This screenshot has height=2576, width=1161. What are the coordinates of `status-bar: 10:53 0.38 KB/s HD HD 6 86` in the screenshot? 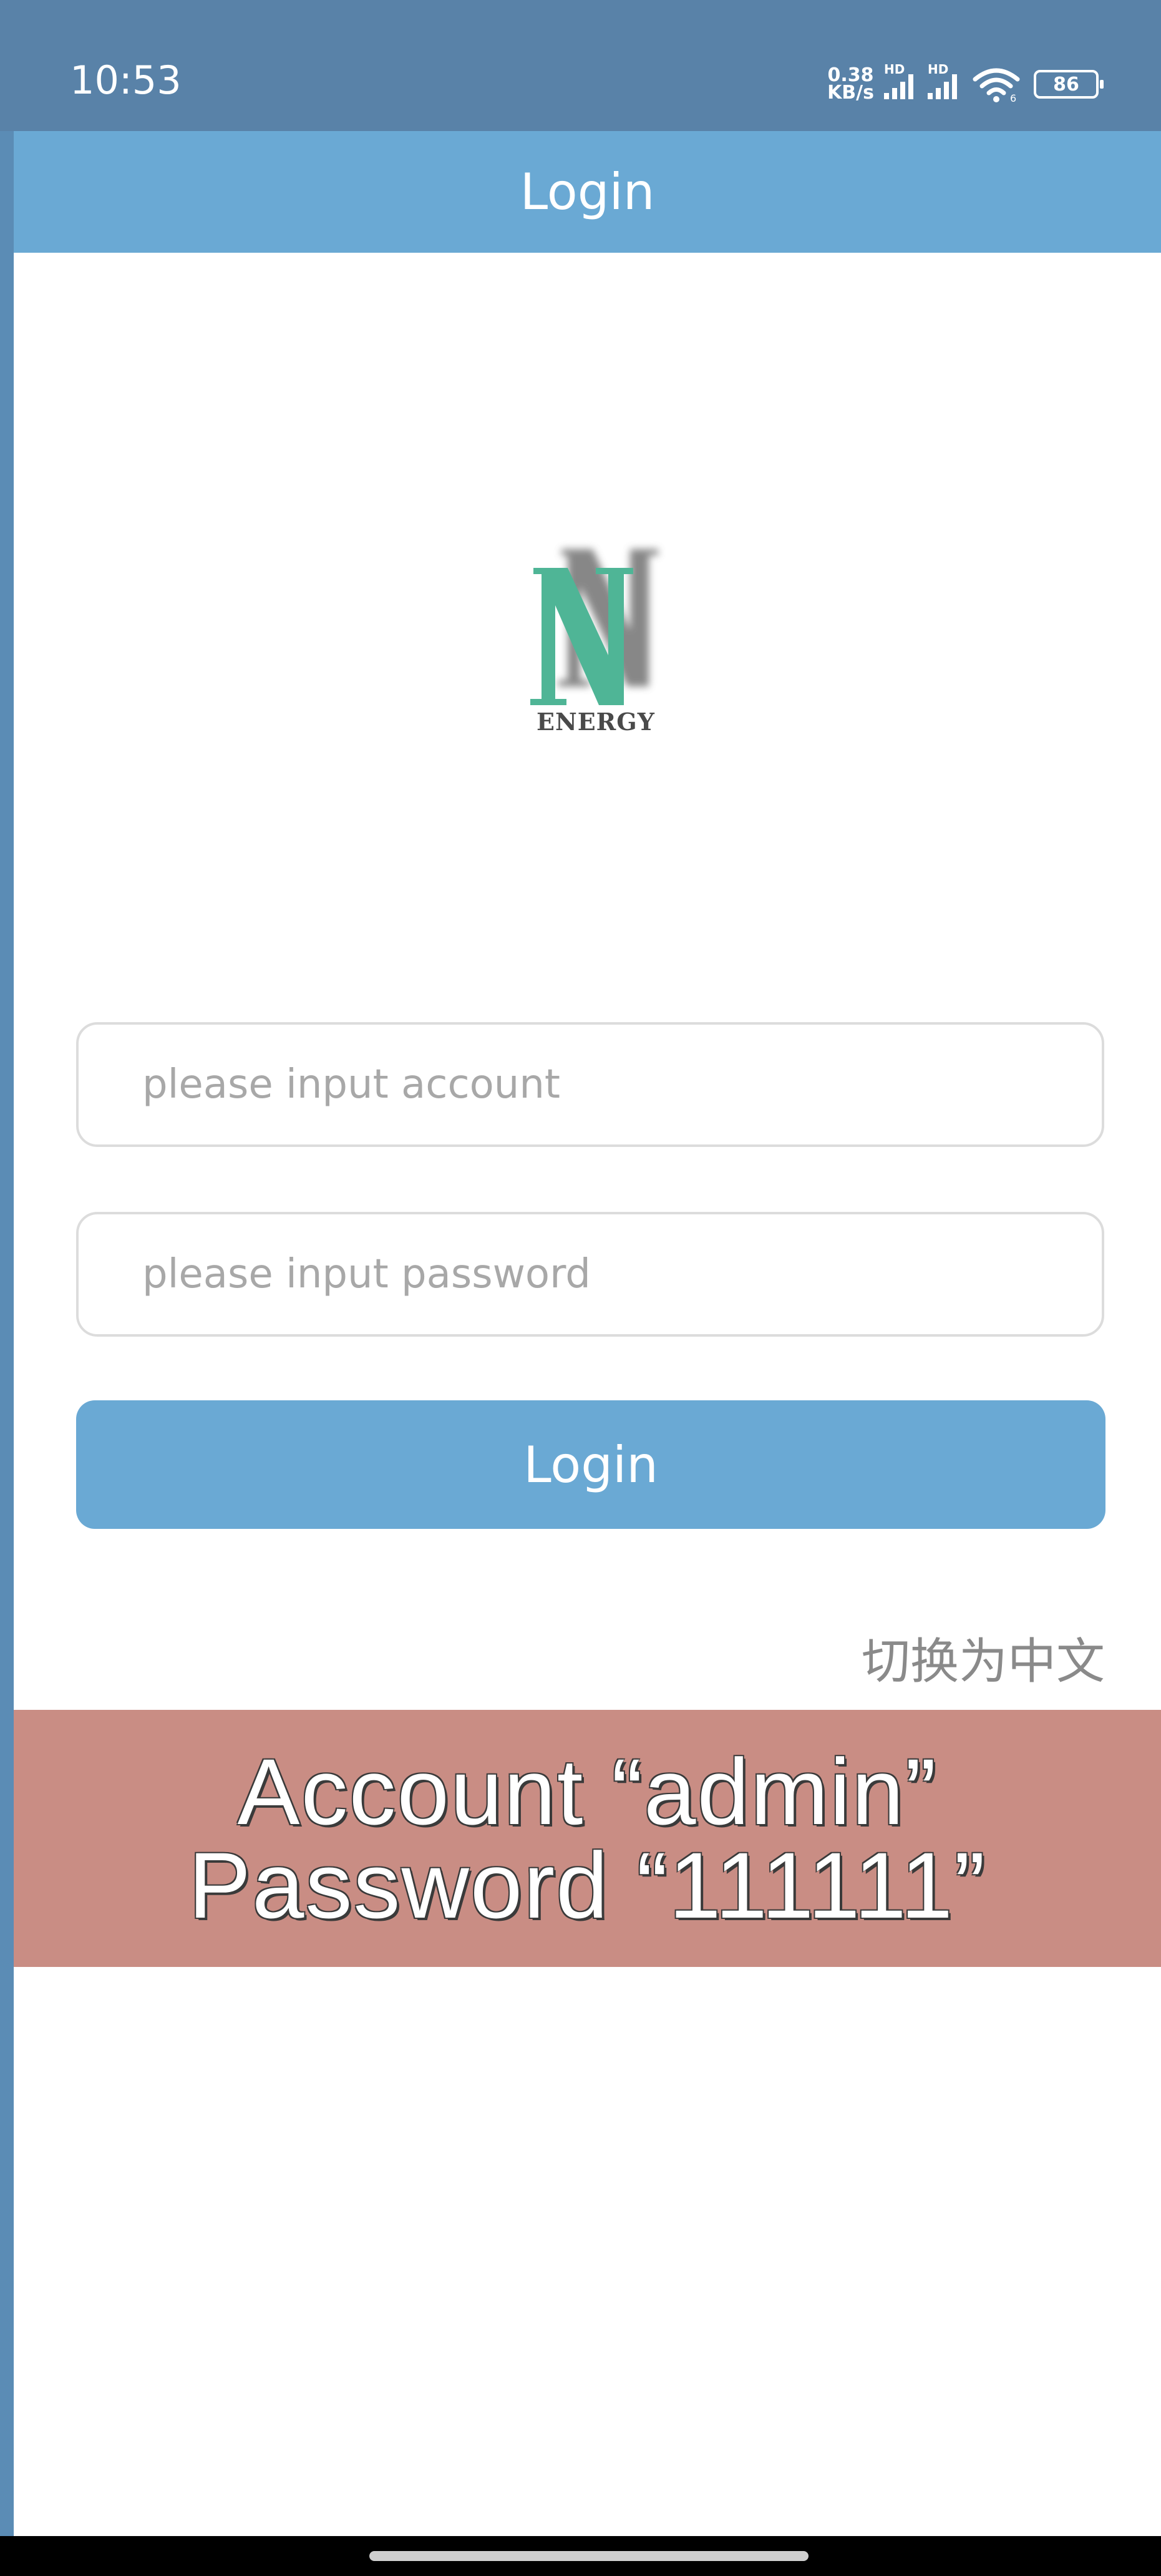 It's located at (580, 65).